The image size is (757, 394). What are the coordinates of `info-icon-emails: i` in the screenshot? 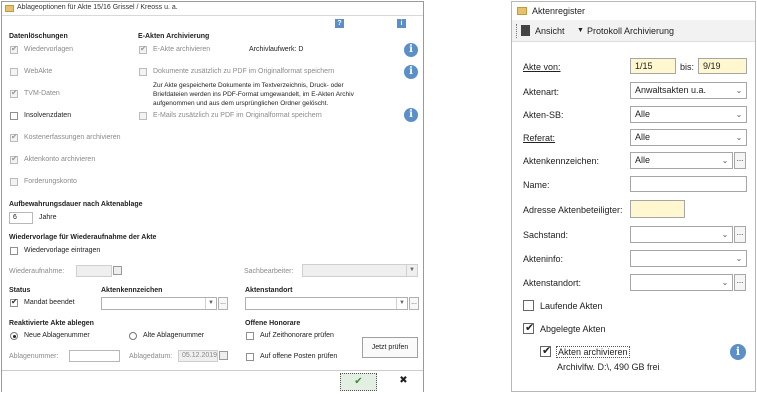 It's located at (411, 115).